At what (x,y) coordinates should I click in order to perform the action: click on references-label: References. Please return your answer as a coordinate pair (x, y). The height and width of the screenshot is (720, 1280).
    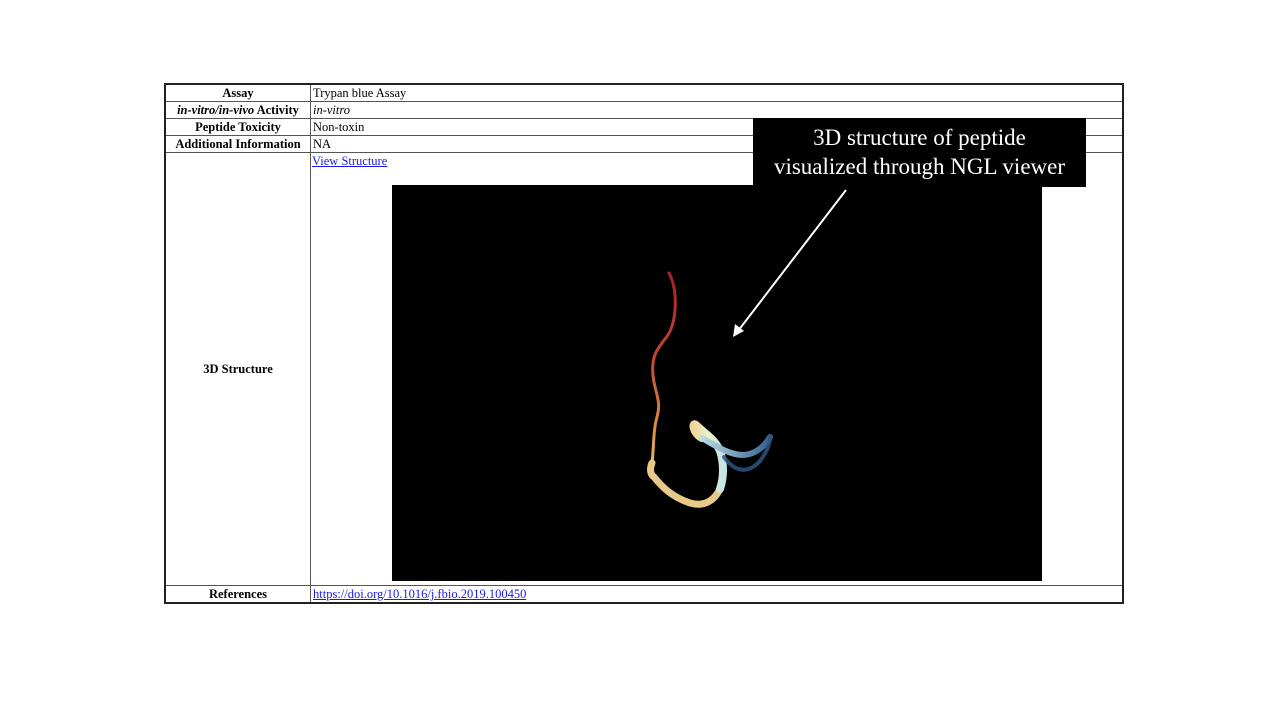
    Looking at the image, I should click on (237, 594).